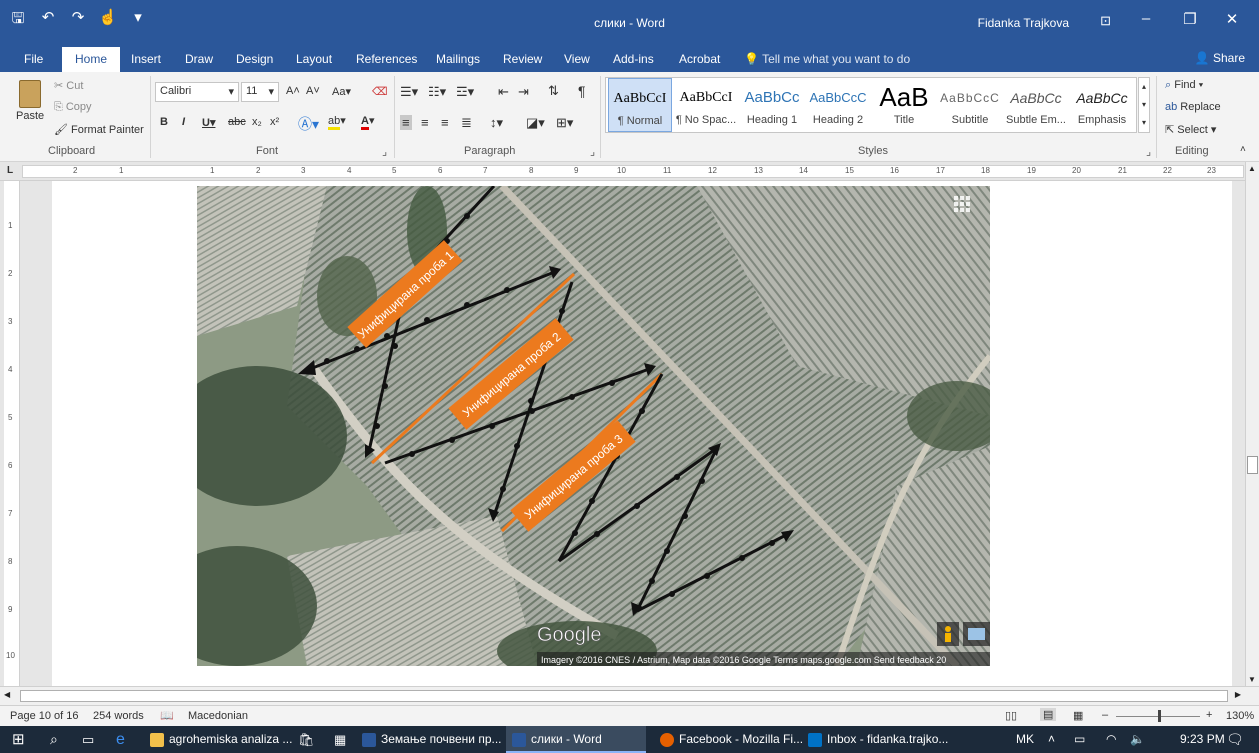  Describe the element at coordinates (1232, 19) in the screenshot. I see `close-icon: ✕` at that location.